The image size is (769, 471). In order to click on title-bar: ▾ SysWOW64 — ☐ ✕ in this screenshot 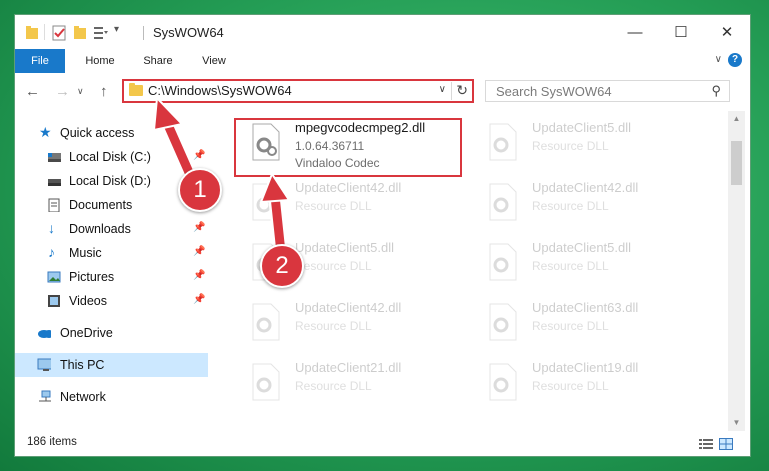, I will do `click(382, 32)`.